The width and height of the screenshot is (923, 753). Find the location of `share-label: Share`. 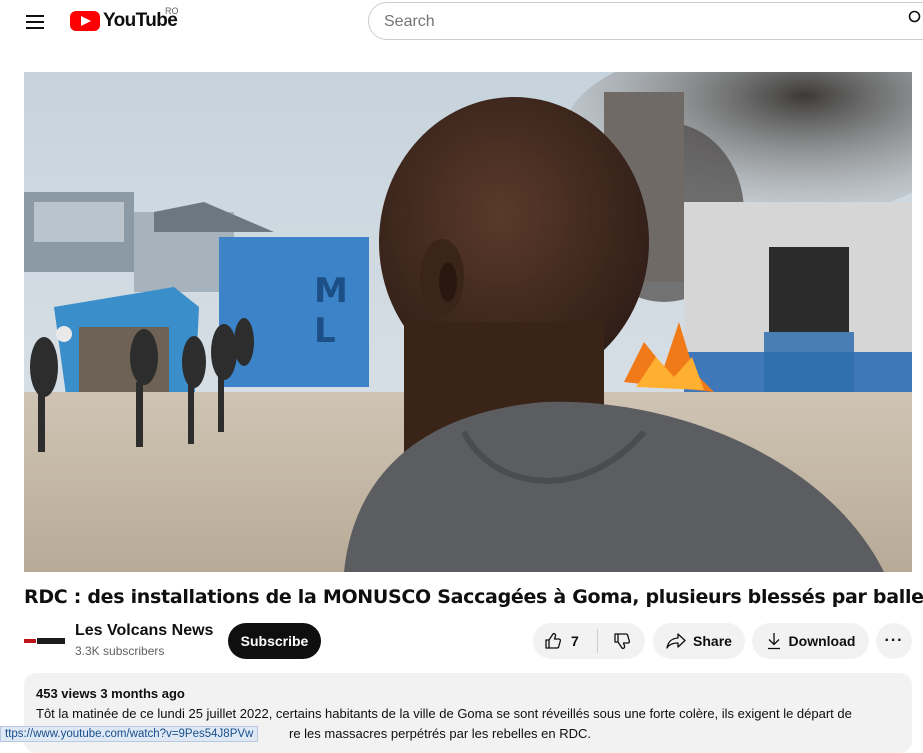

share-label: Share is located at coordinates (712, 641).